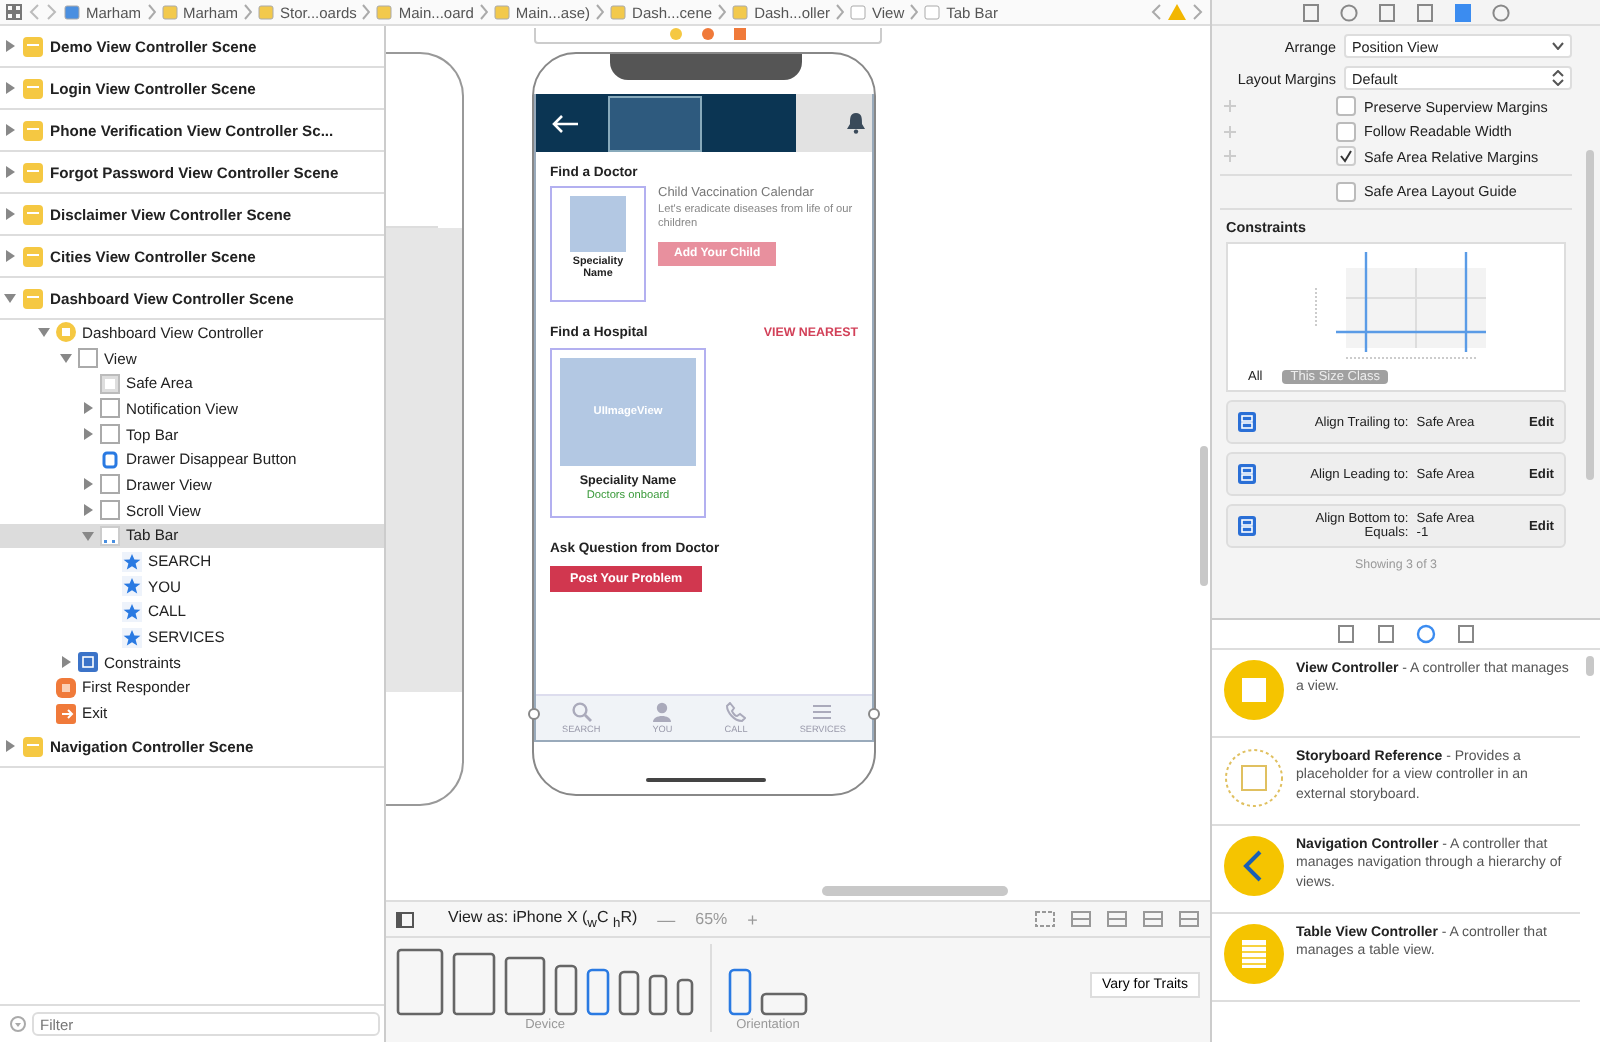 The image size is (1600, 1042). I want to click on file-icon, so click(1311, 12).